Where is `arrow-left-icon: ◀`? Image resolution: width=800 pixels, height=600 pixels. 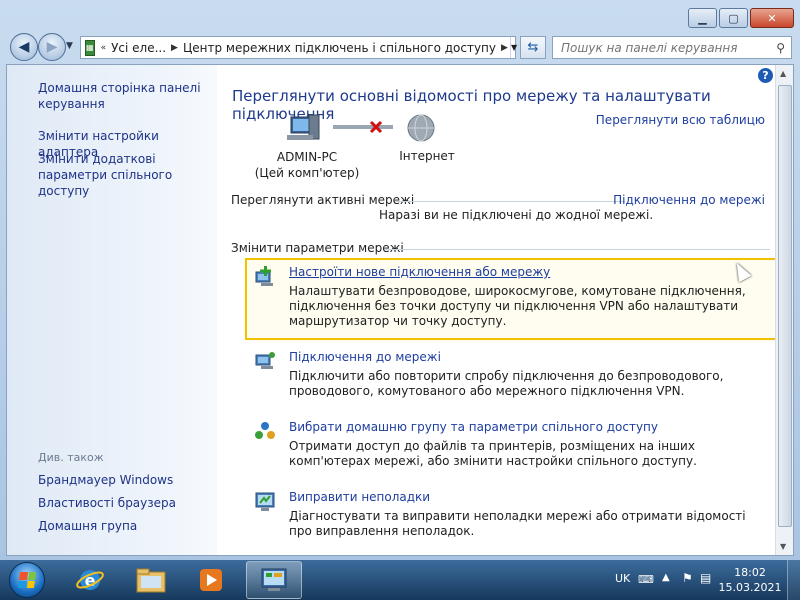
arrow-left-icon: ◀ is located at coordinates (24, 47).